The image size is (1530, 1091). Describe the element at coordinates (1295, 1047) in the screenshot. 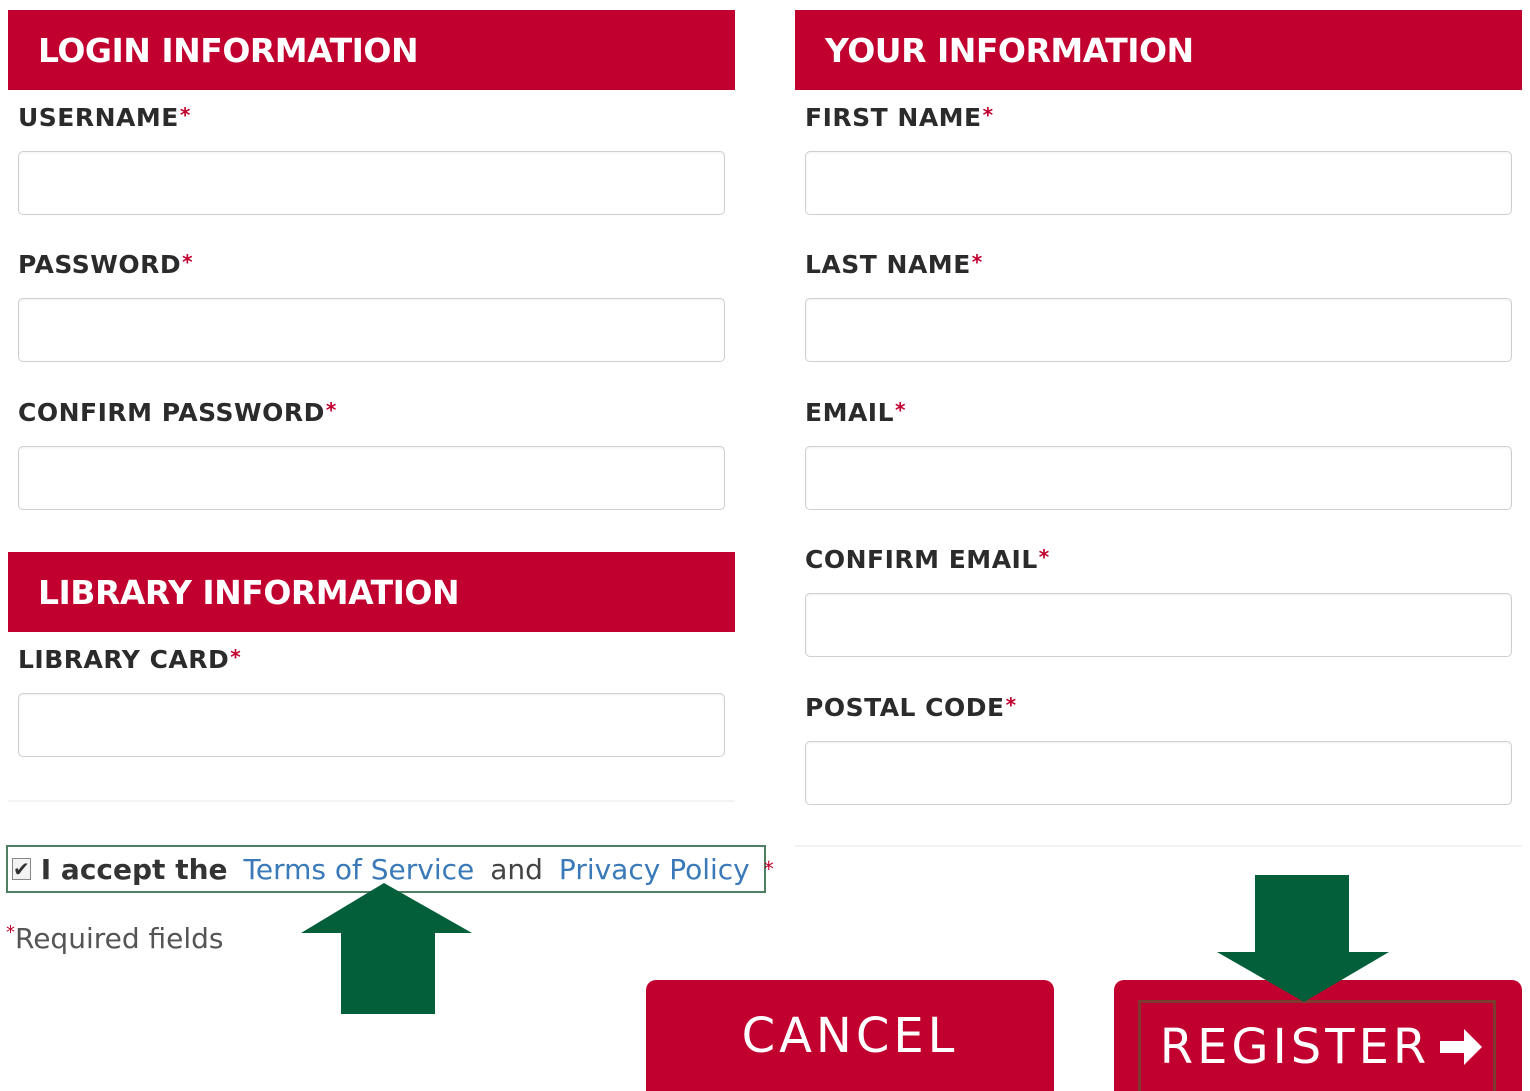

I see `register-button-label: REGISTER` at that location.